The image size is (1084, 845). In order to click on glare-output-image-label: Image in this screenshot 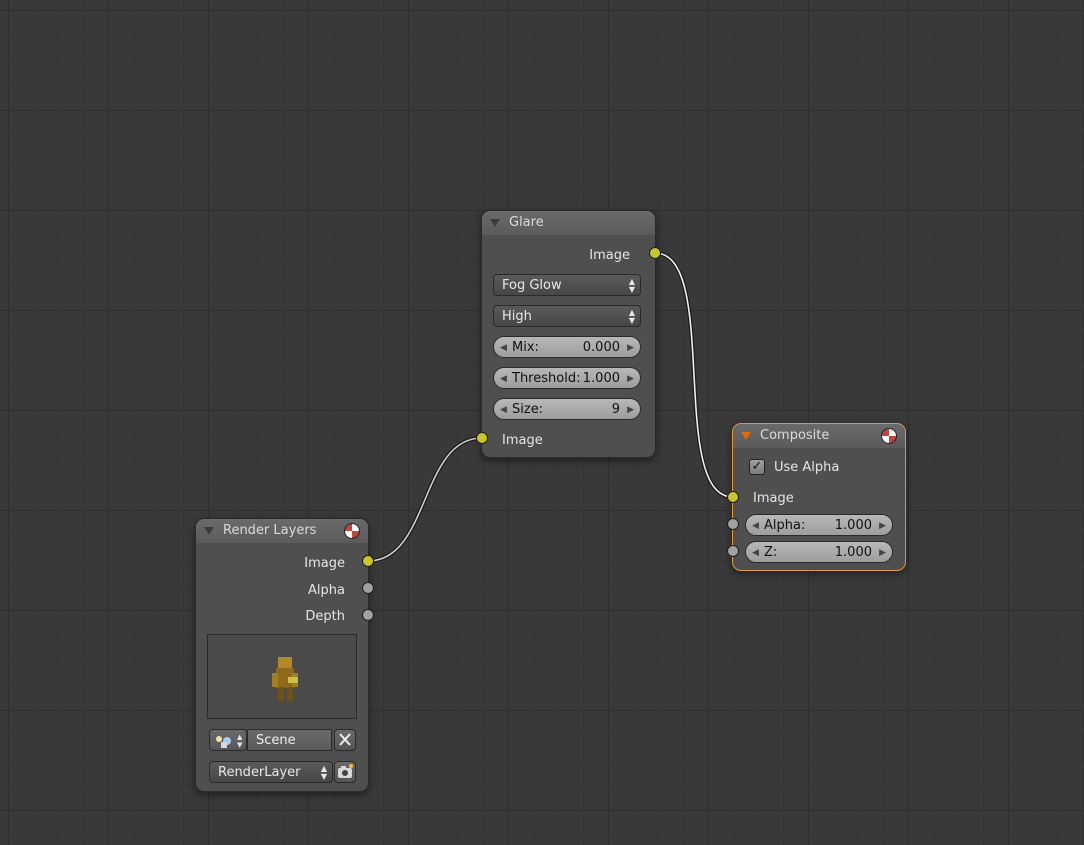, I will do `click(609, 255)`.